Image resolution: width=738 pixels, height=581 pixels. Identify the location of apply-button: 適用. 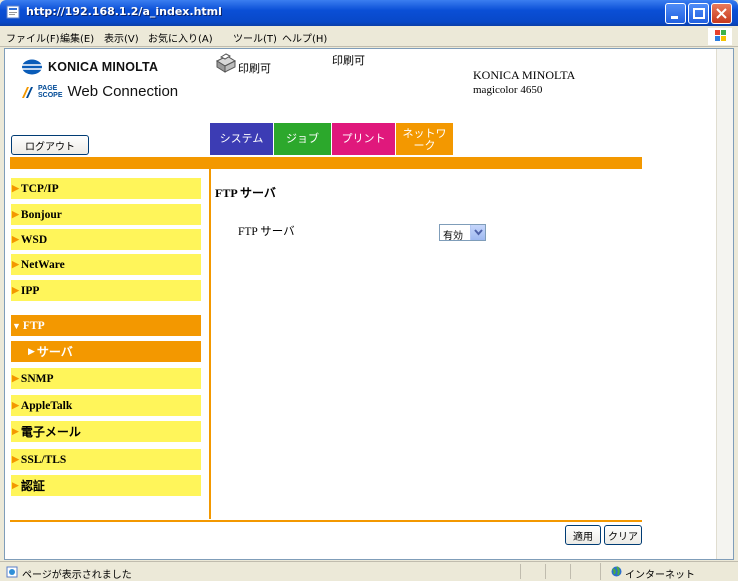
(583, 535).